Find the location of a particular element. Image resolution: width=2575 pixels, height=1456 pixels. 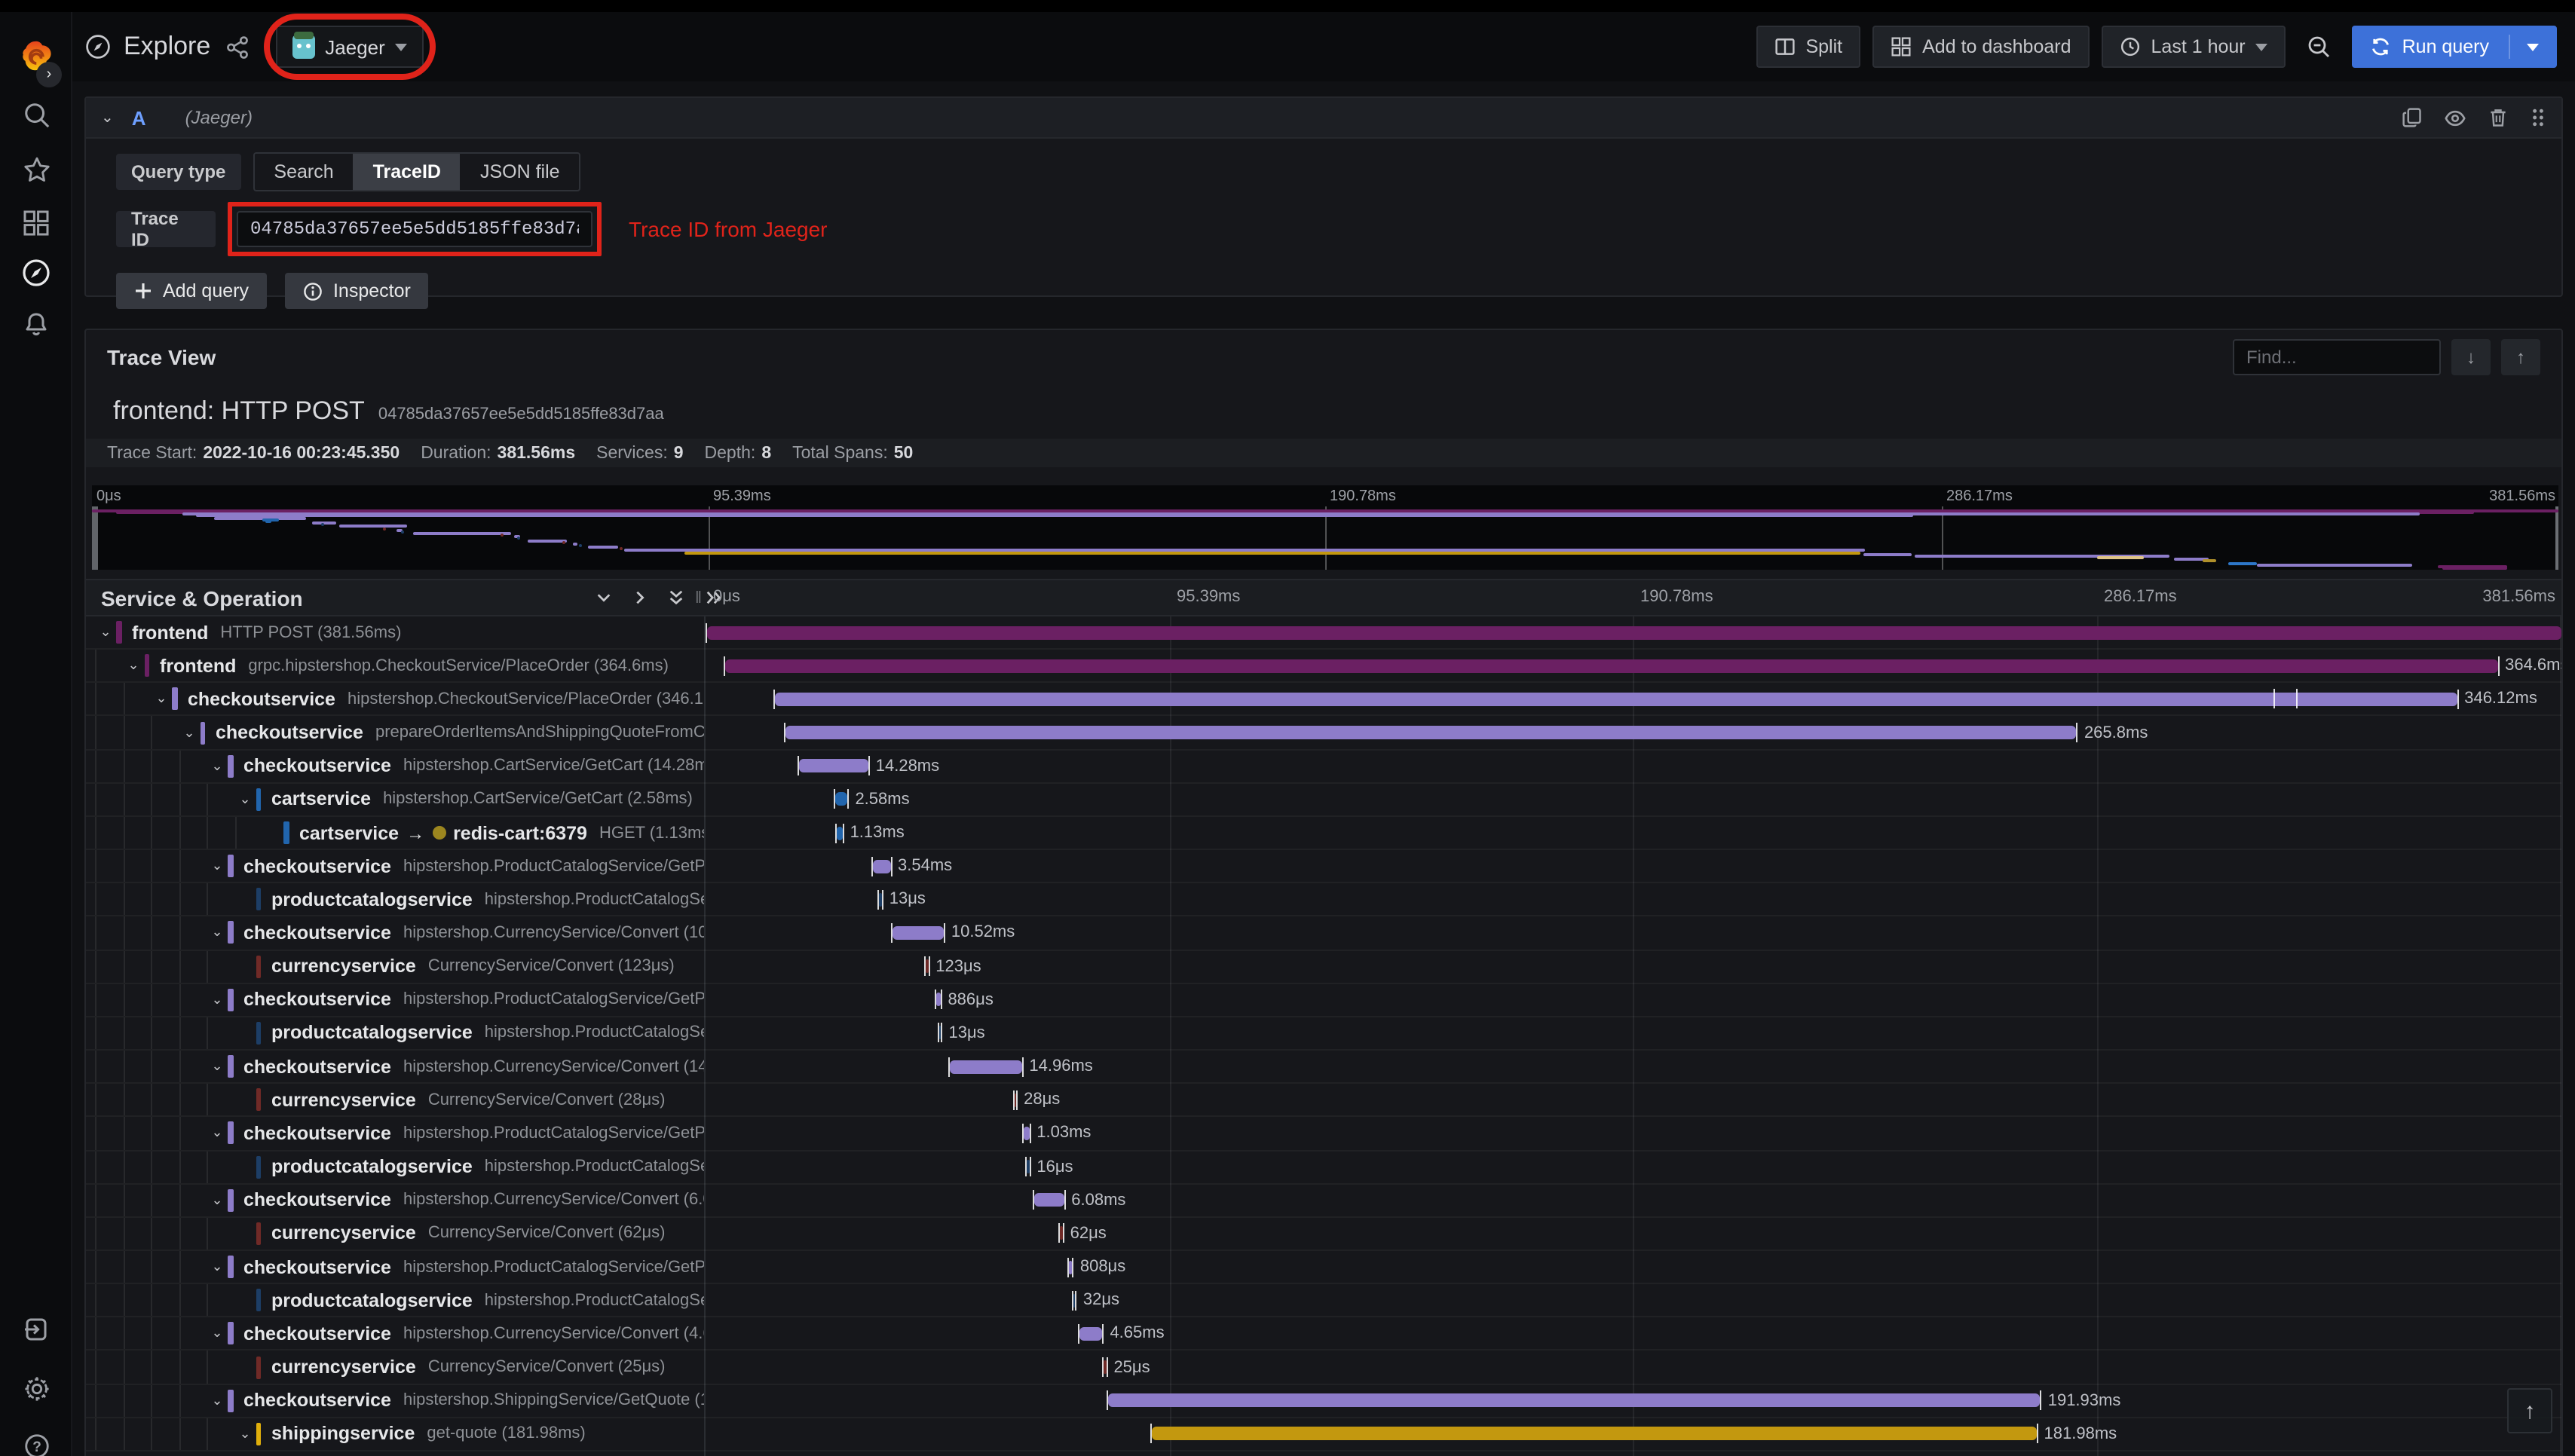

query-row-header: ⌄ A (Jaeger) is located at coordinates (1323, 118).